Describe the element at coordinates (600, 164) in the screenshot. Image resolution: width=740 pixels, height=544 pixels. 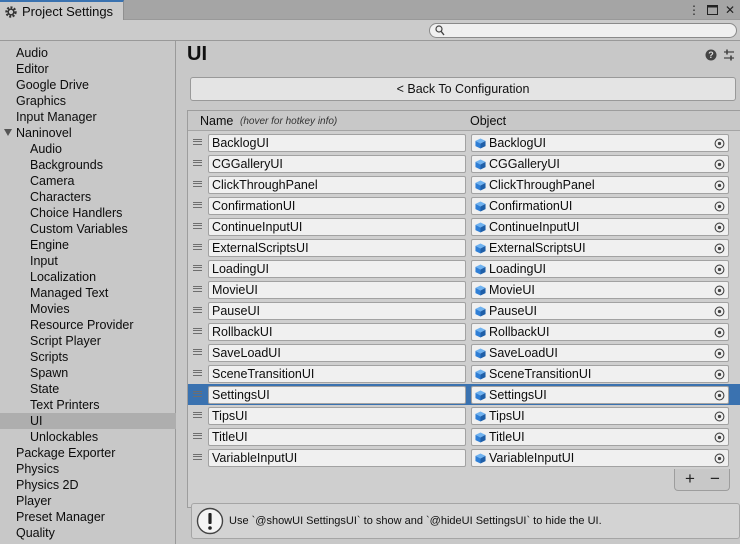
I see `object-field: CGGalleryUI` at that location.